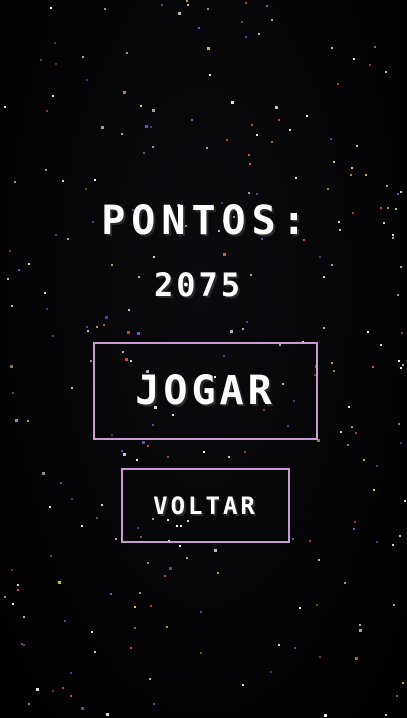 The height and width of the screenshot is (718, 407). I want to click on play-button: JOGAR, so click(205, 391).